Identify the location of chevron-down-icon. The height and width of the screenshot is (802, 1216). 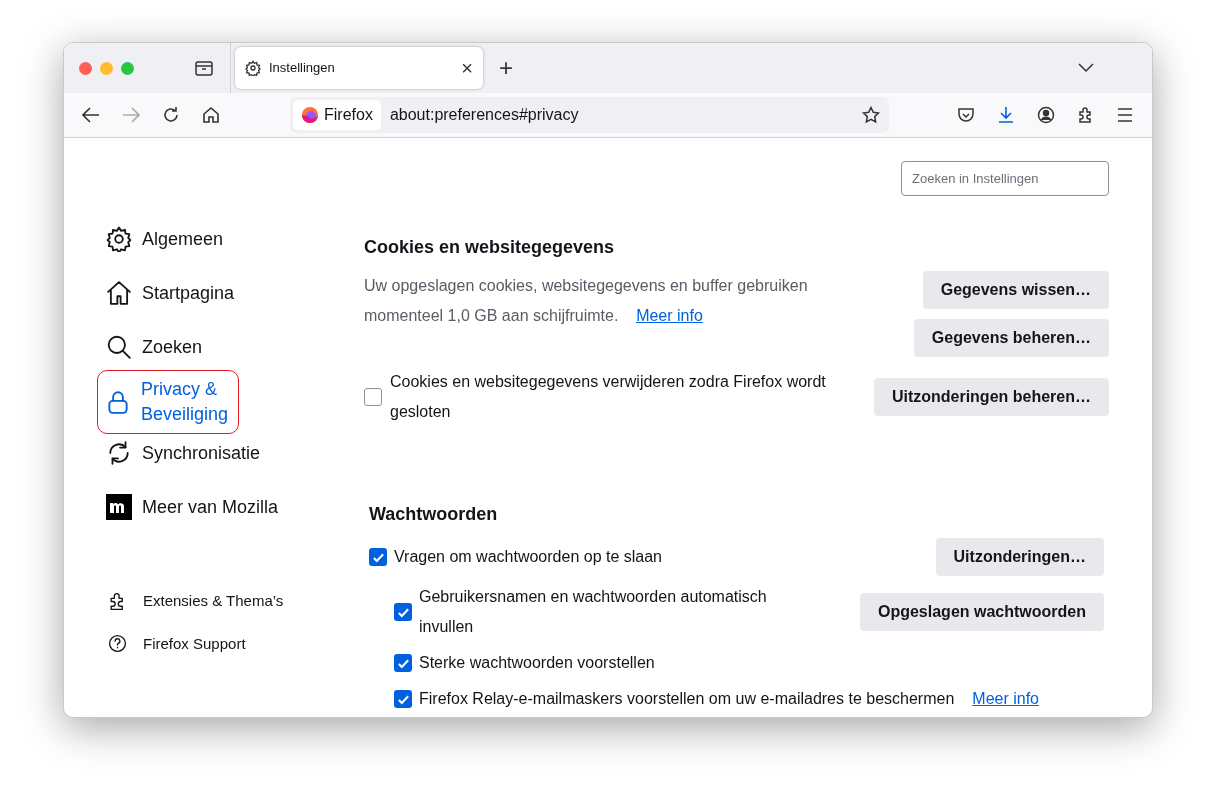
(1086, 68).